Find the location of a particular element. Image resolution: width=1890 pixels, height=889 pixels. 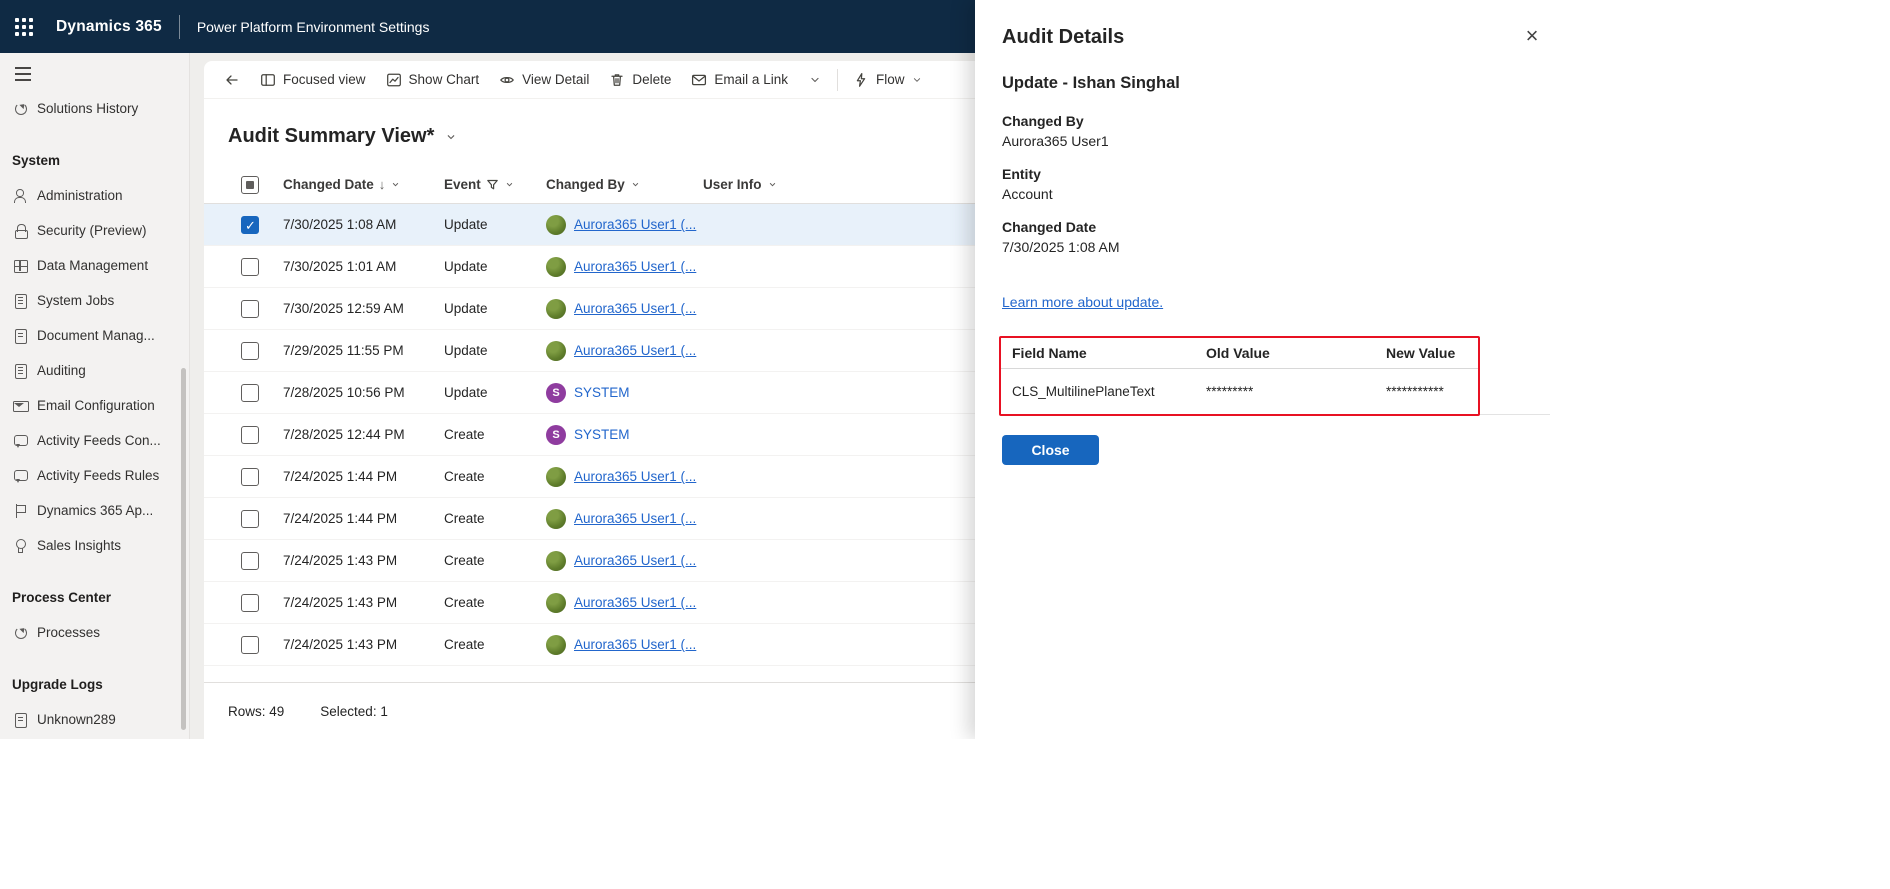

sidebar-item: Administration is located at coordinates (94, 195).